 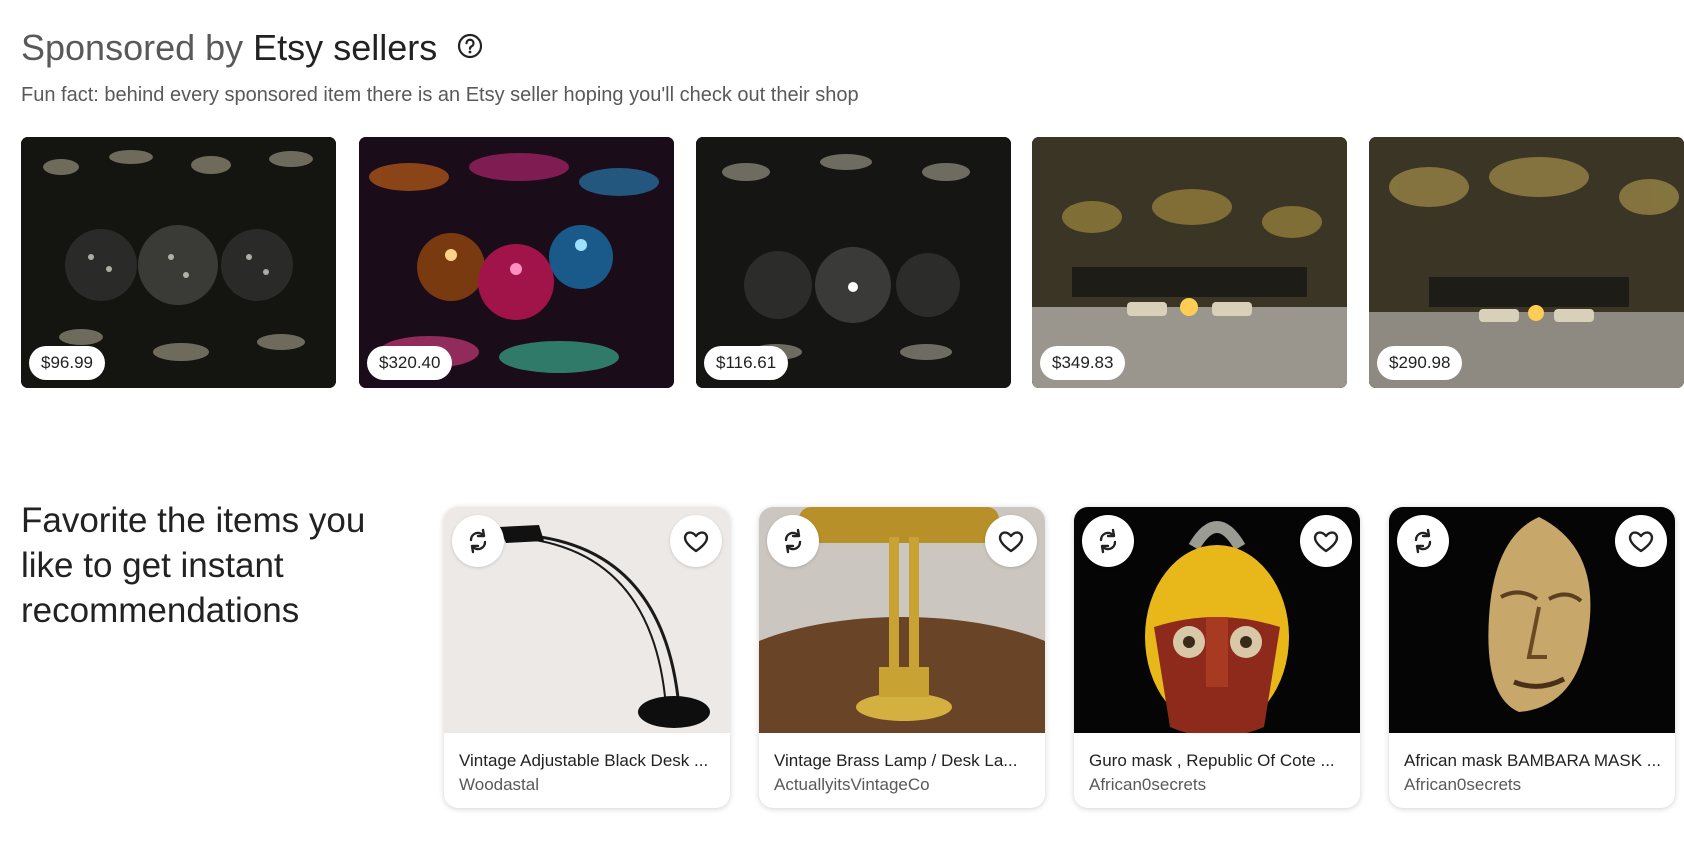 What do you see at coordinates (1189, 262) in the screenshot?
I see `sponsored-listing-card: $349.83` at bounding box center [1189, 262].